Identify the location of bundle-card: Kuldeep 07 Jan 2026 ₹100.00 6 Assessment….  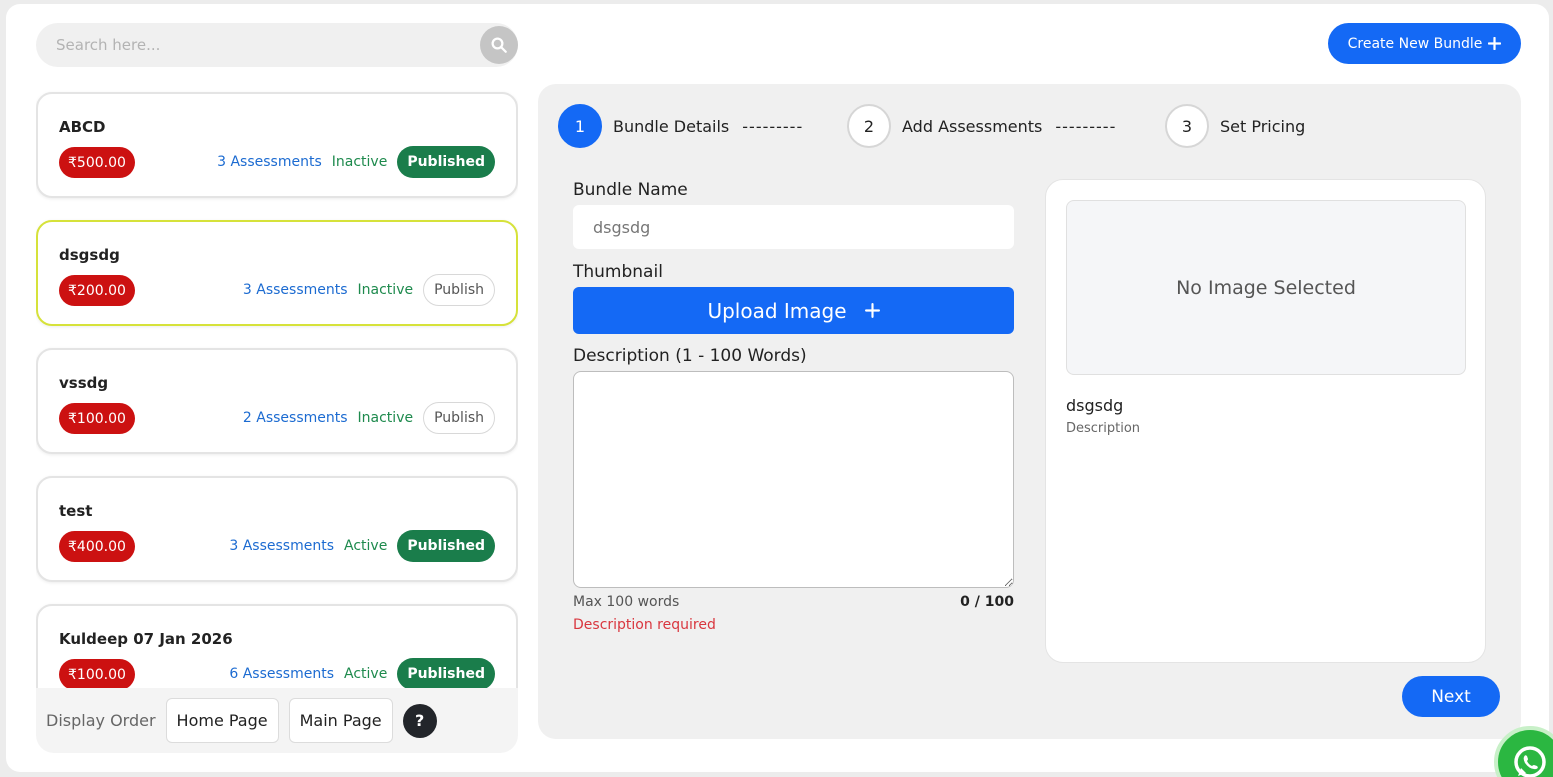
(277, 646).